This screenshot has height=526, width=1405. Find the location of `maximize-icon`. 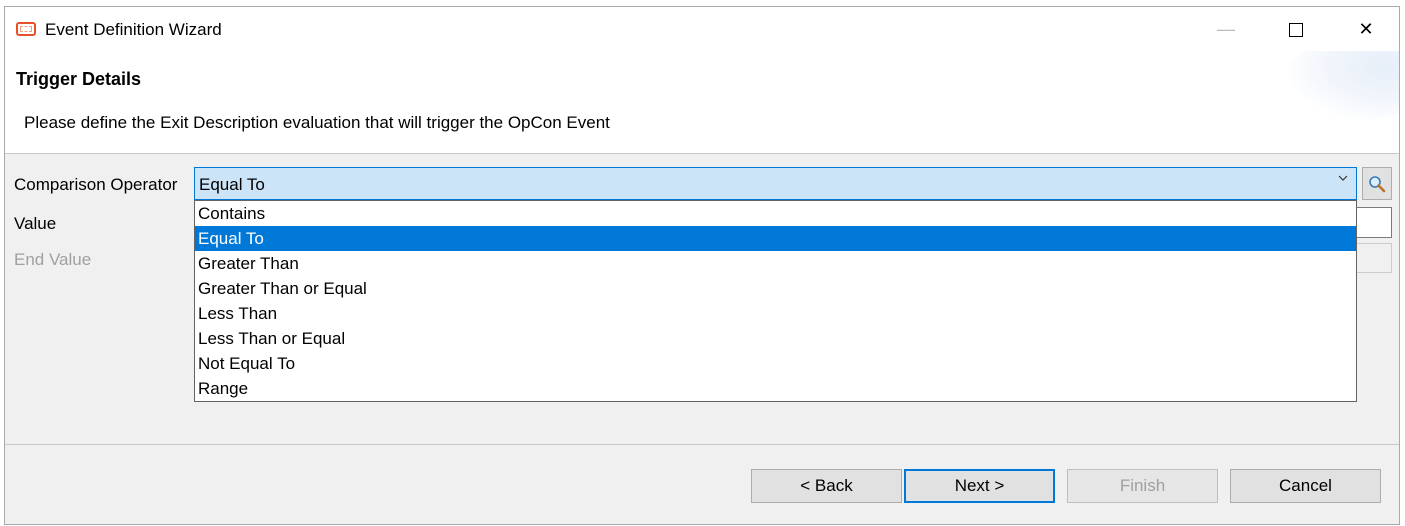

maximize-icon is located at coordinates (1296, 30).